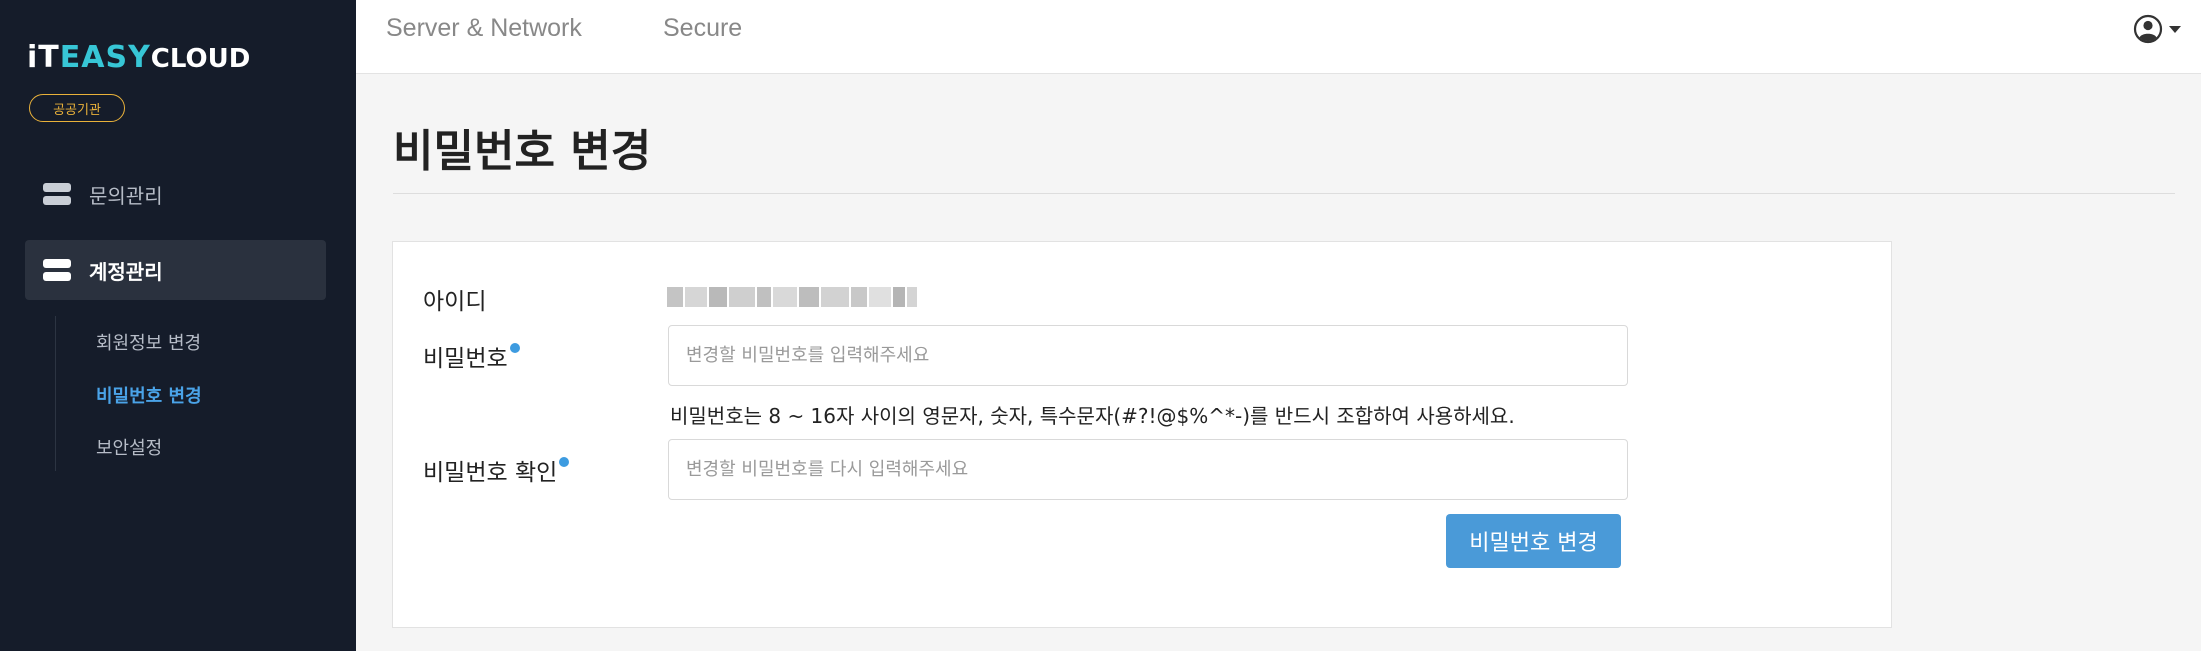  What do you see at coordinates (175, 270) in the screenshot?
I see `sidebar-item-account: 계정관리` at bounding box center [175, 270].